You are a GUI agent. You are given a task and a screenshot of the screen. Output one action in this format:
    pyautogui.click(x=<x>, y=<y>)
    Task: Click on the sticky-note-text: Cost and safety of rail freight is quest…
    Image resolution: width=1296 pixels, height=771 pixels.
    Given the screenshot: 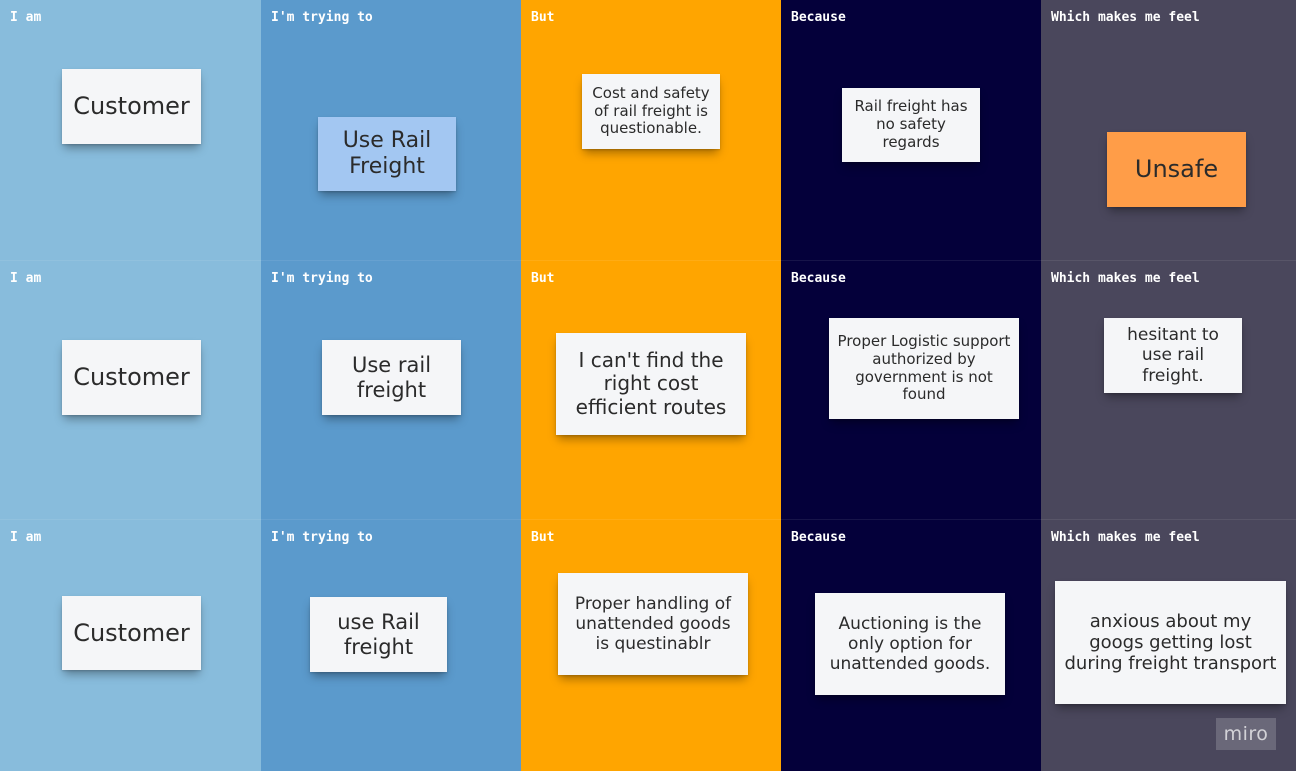 What is the action you would take?
    pyautogui.click(x=651, y=110)
    